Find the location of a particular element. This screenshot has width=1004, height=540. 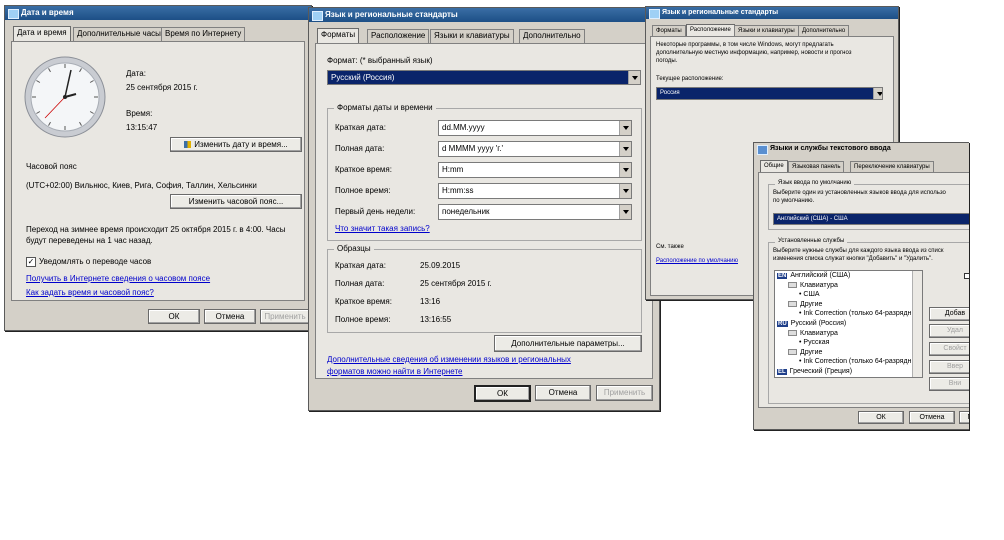

tree-item: • США is located at coordinates (809, 294).